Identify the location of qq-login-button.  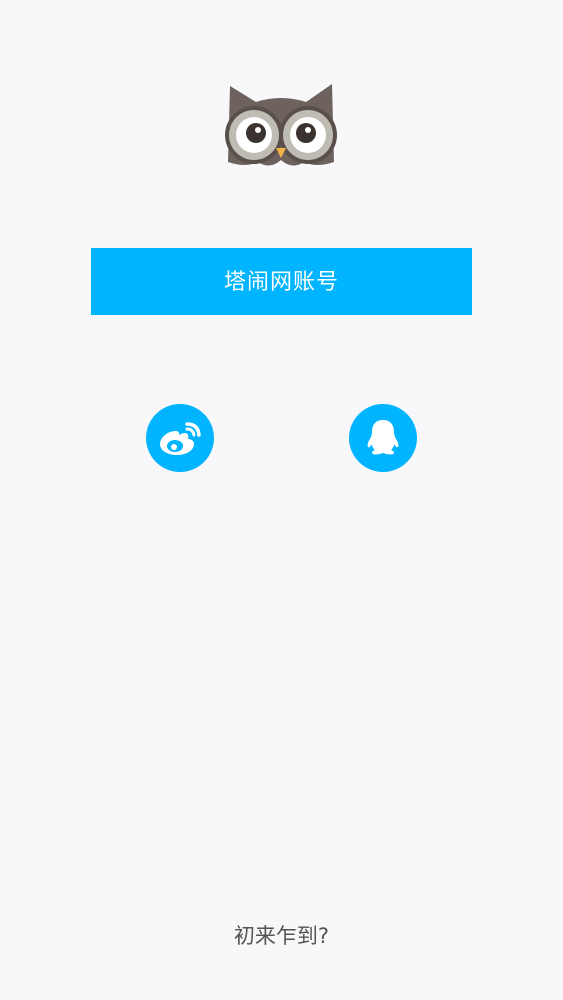
(383, 438).